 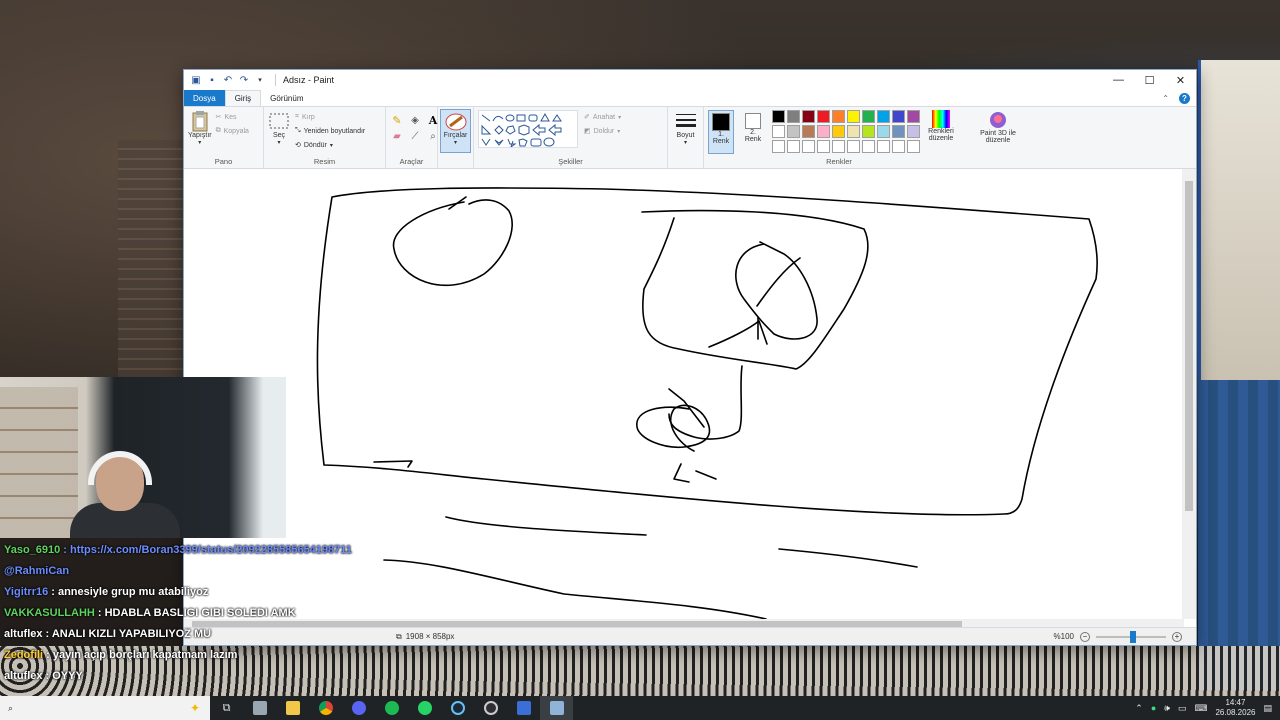 I want to click on copy-button: ⧉ Kopyala, so click(x=232, y=131).